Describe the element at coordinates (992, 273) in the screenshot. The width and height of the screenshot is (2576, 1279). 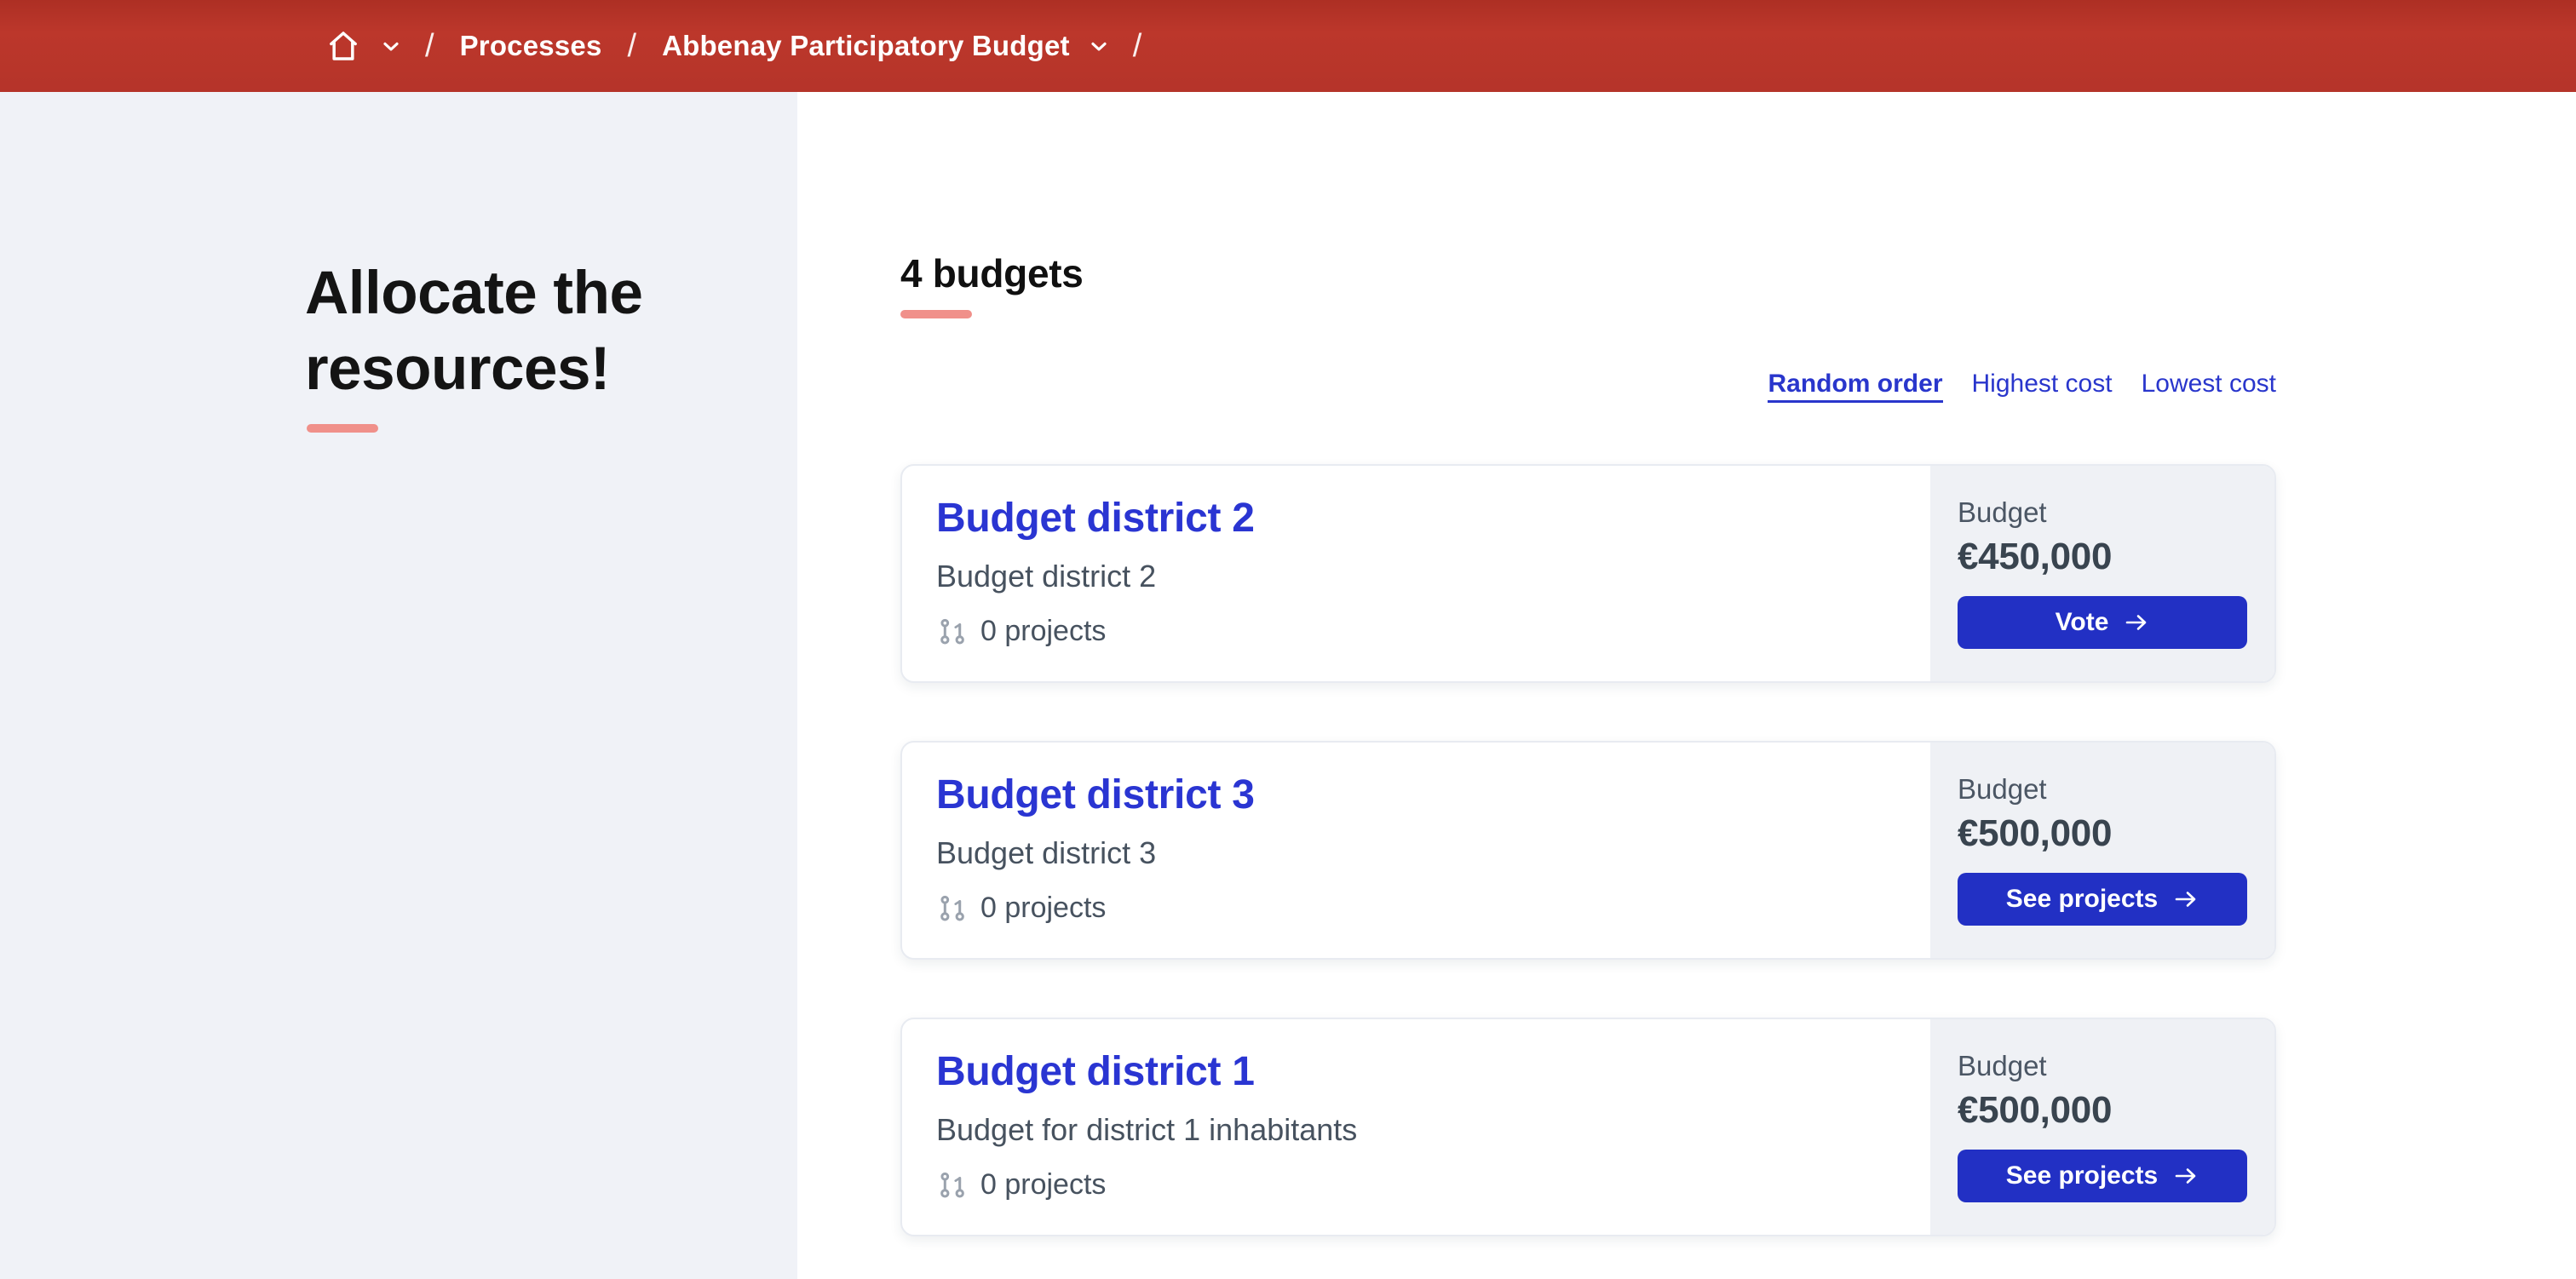
I see `budgets-count-heading: 4 budgets` at that location.